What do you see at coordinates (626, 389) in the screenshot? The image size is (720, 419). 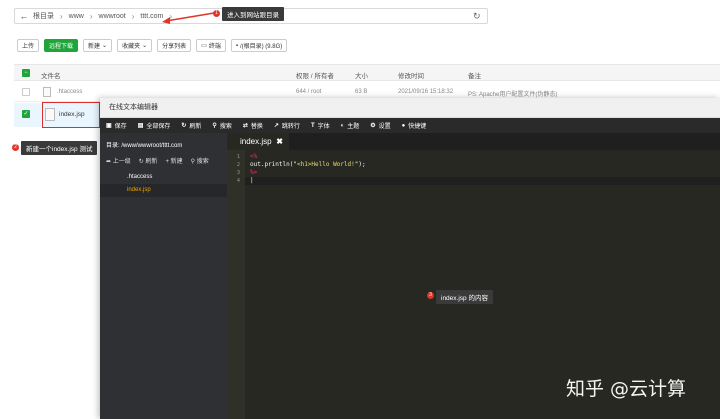 I see `watermark: 知乎 @云计算` at bounding box center [626, 389].